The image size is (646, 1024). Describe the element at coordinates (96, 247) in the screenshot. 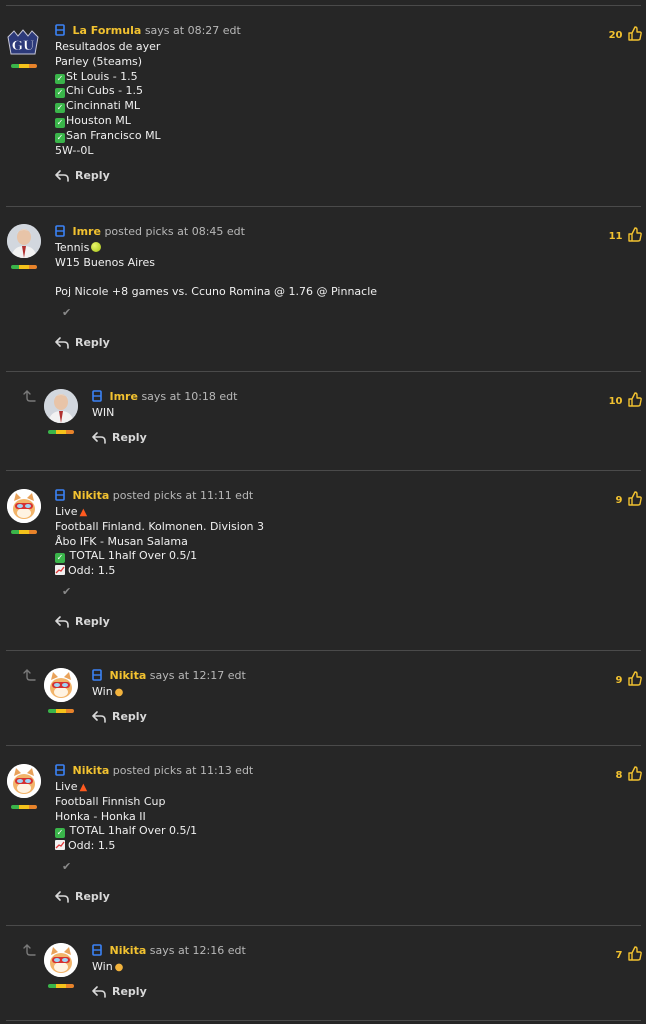

I see `tennis-ball-icon` at that location.